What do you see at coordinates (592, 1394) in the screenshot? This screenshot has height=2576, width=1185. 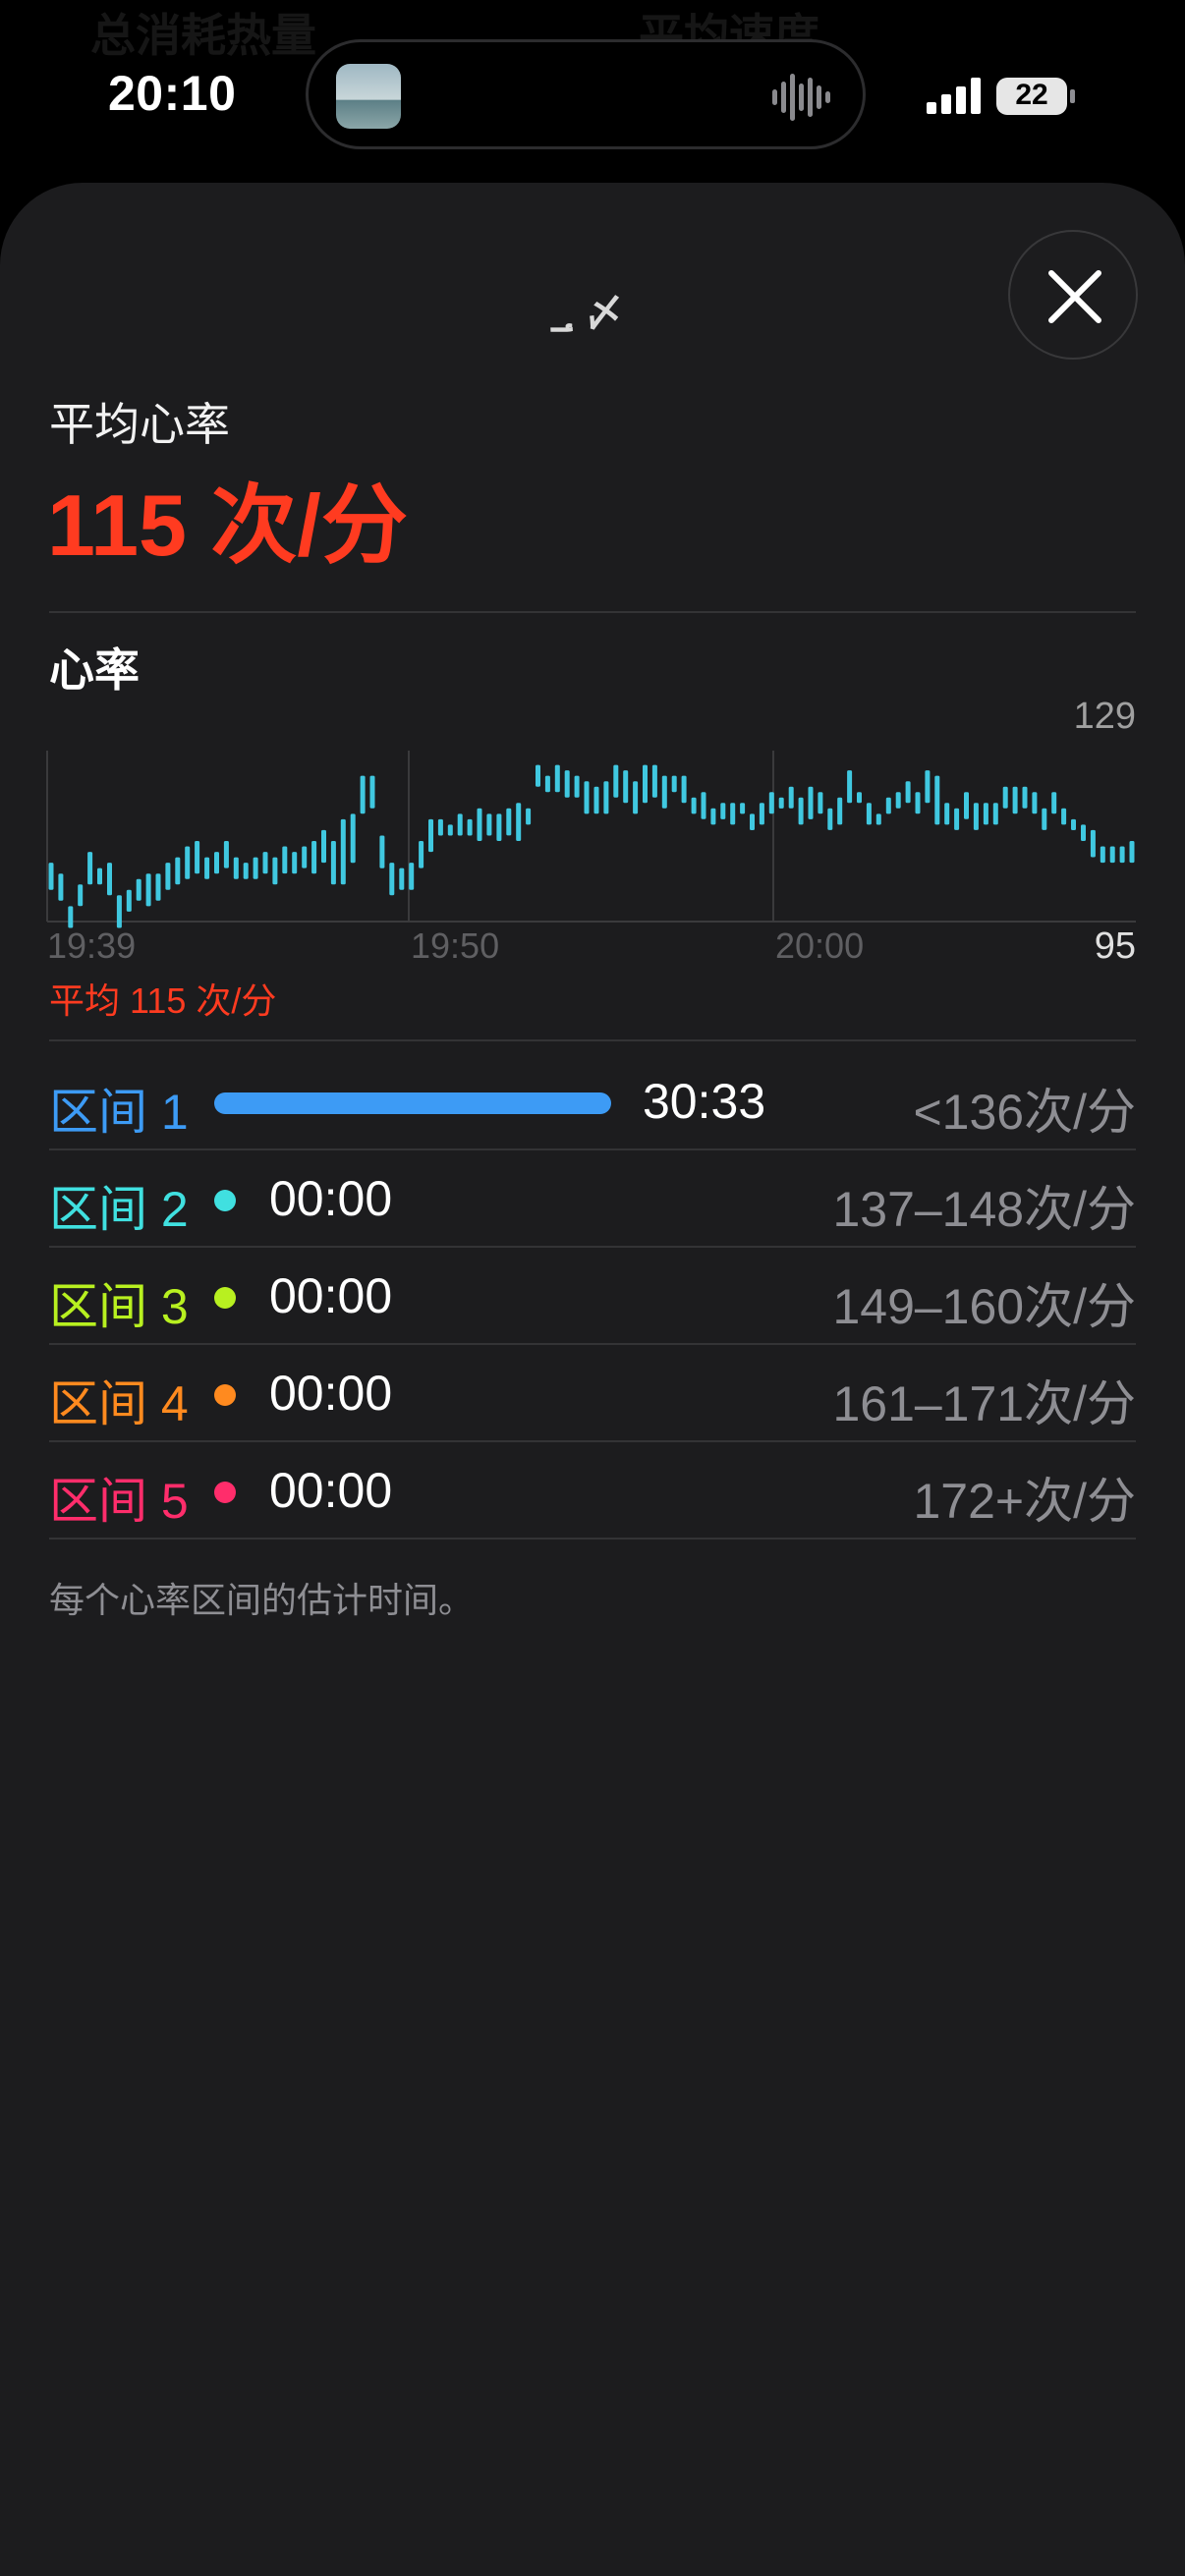 I see `zone-row-4: 区间 4 00:00 161–171次/分` at bounding box center [592, 1394].